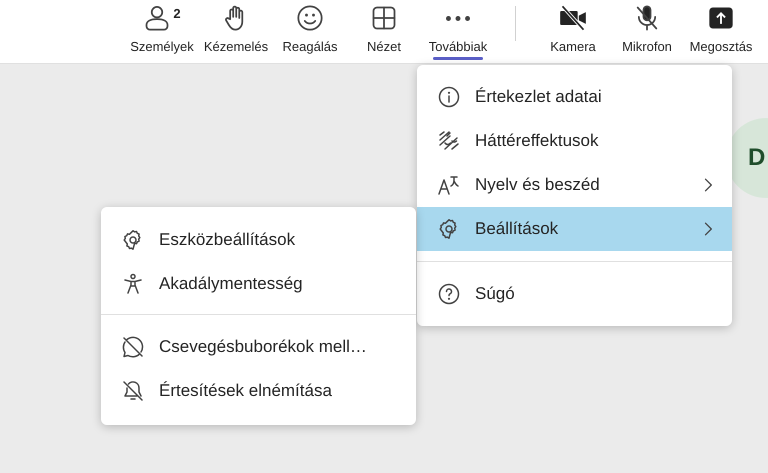 Image resolution: width=768 pixels, height=473 pixels. Describe the element at coordinates (647, 31) in the screenshot. I see `toolbar-button: Mikrofon` at that location.